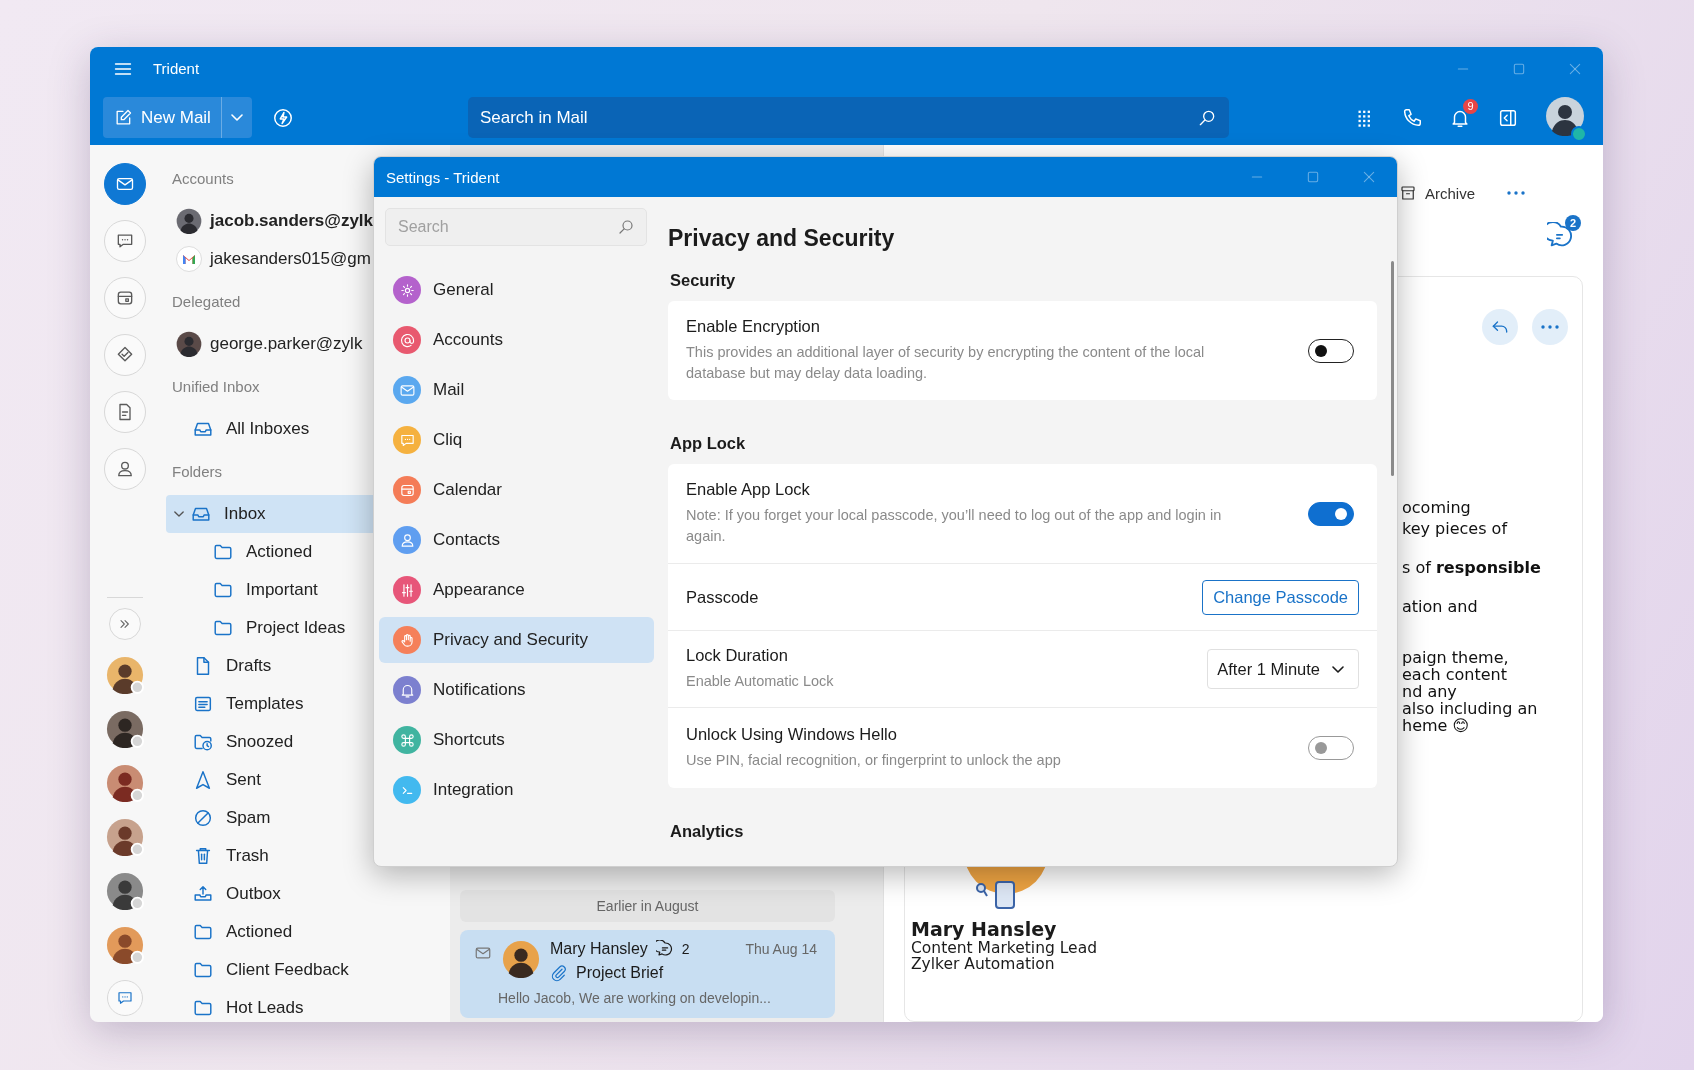  I want to click on setting-description: Enable Automatic Lock, so click(760, 681).